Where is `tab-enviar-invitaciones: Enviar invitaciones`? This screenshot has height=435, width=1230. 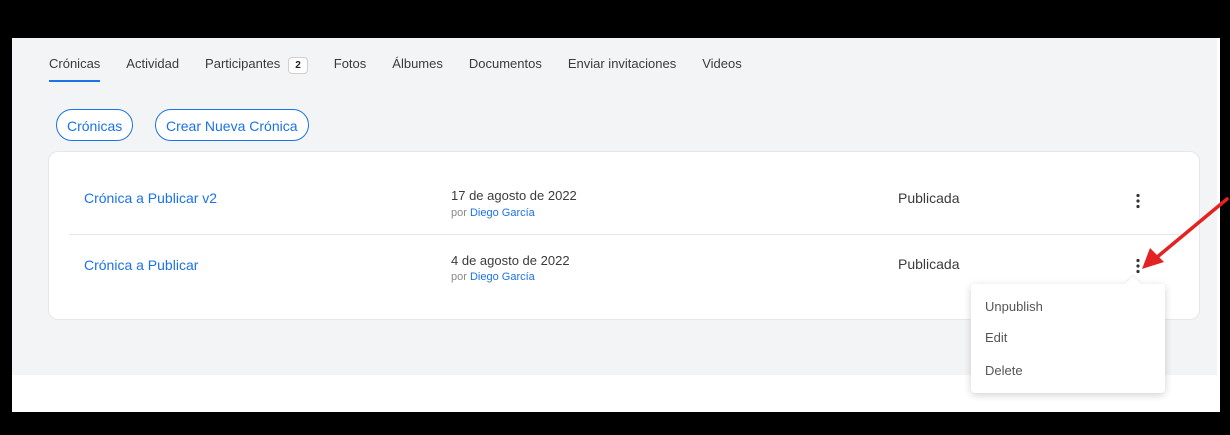
tab-enviar-invitaciones: Enviar invitaciones is located at coordinates (622, 66).